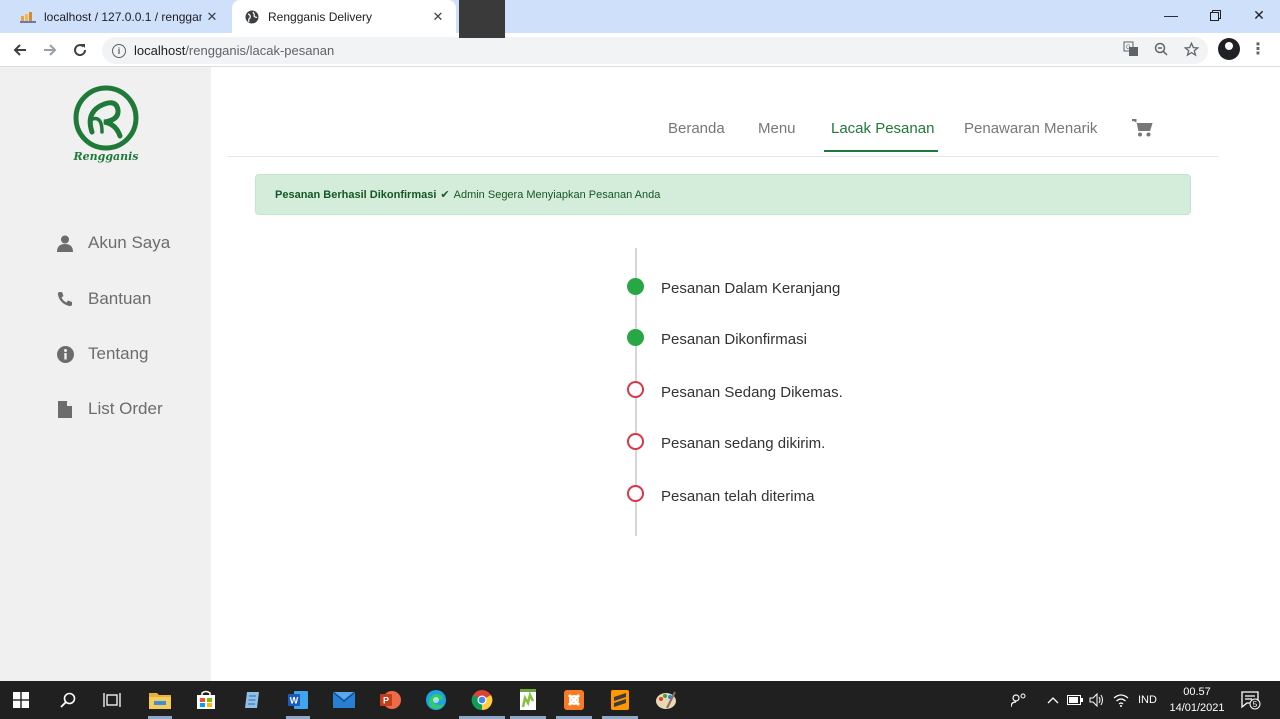 The width and height of the screenshot is (1280, 719). I want to click on url-path: /rengganis/lacak-pesanan, so click(260, 50).